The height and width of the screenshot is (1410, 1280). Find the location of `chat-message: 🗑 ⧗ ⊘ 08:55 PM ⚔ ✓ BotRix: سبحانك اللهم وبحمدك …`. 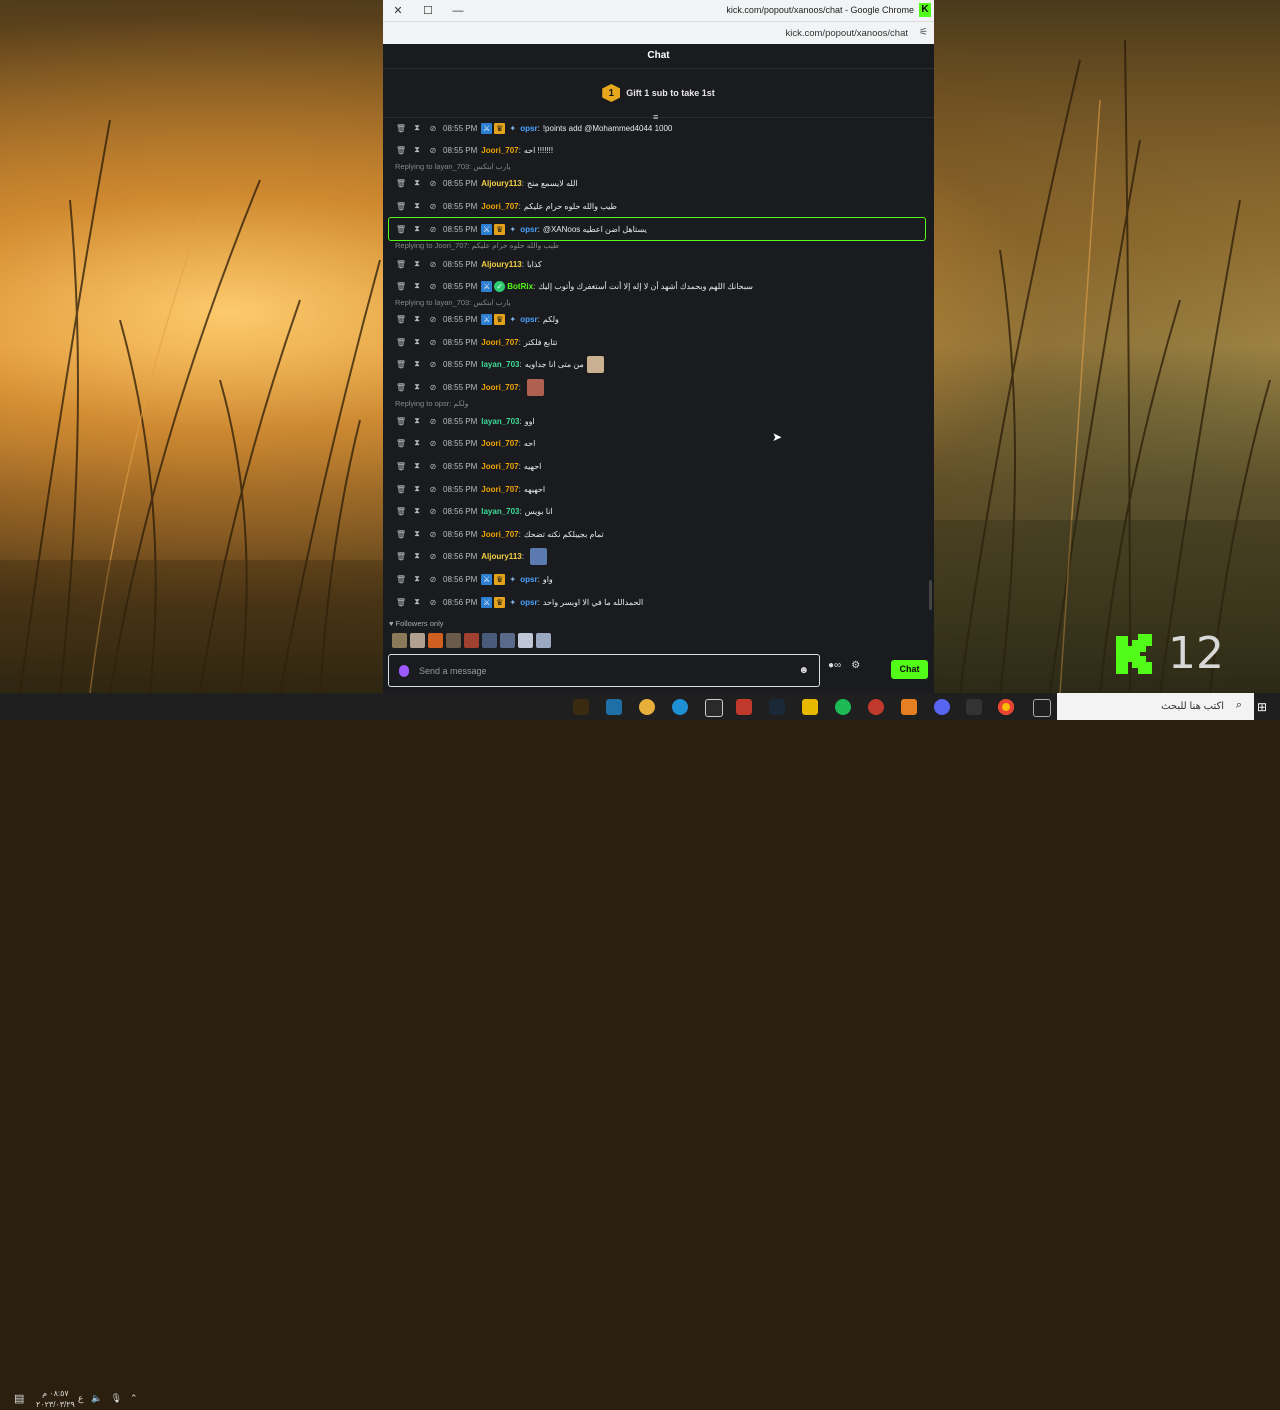

chat-message: 🗑 ⧗ ⊘ 08:55 PM ⚔ ✓ BotRix: سبحانك اللهم وبحمدك … is located at coordinates (573, 286).